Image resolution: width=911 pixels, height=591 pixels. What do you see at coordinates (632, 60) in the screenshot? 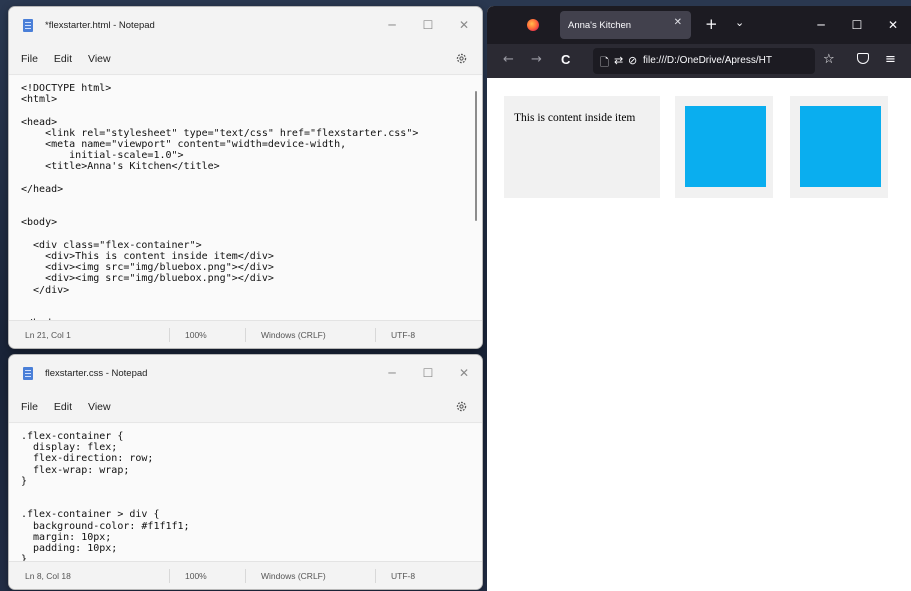
I see `tracking-protection-icon: ⊘` at bounding box center [632, 60].